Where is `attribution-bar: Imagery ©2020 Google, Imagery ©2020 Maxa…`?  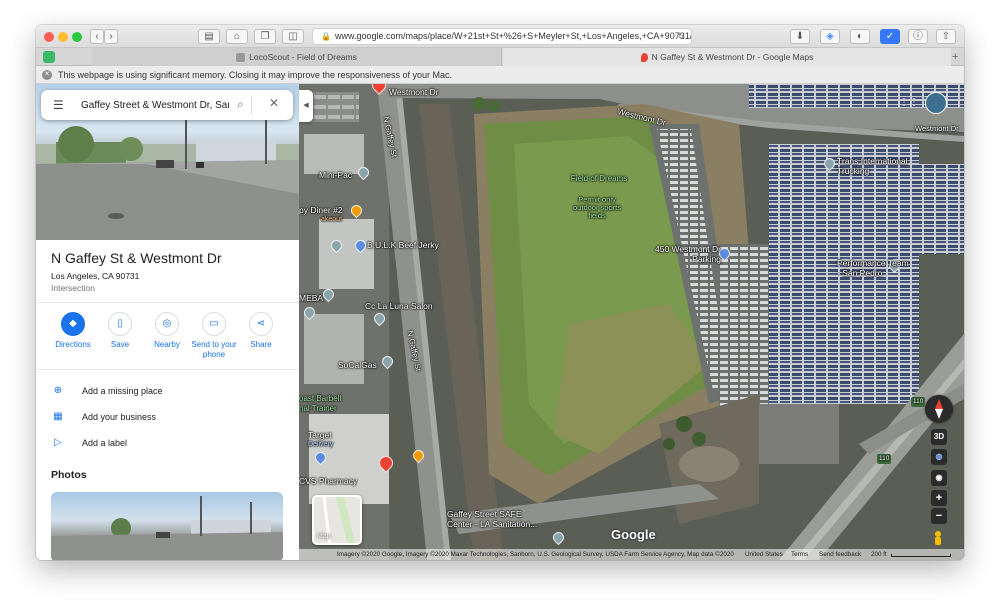 attribution-bar: Imagery ©2020 Google, Imagery ©2020 Maxa… is located at coordinates (631, 554).